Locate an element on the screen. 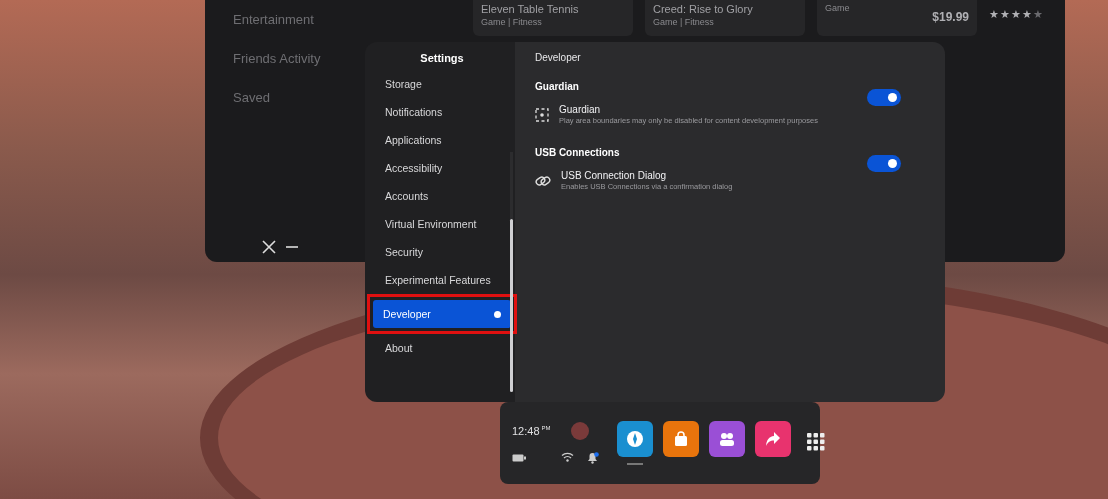  wifi-icon is located at coordinates (567, 457).